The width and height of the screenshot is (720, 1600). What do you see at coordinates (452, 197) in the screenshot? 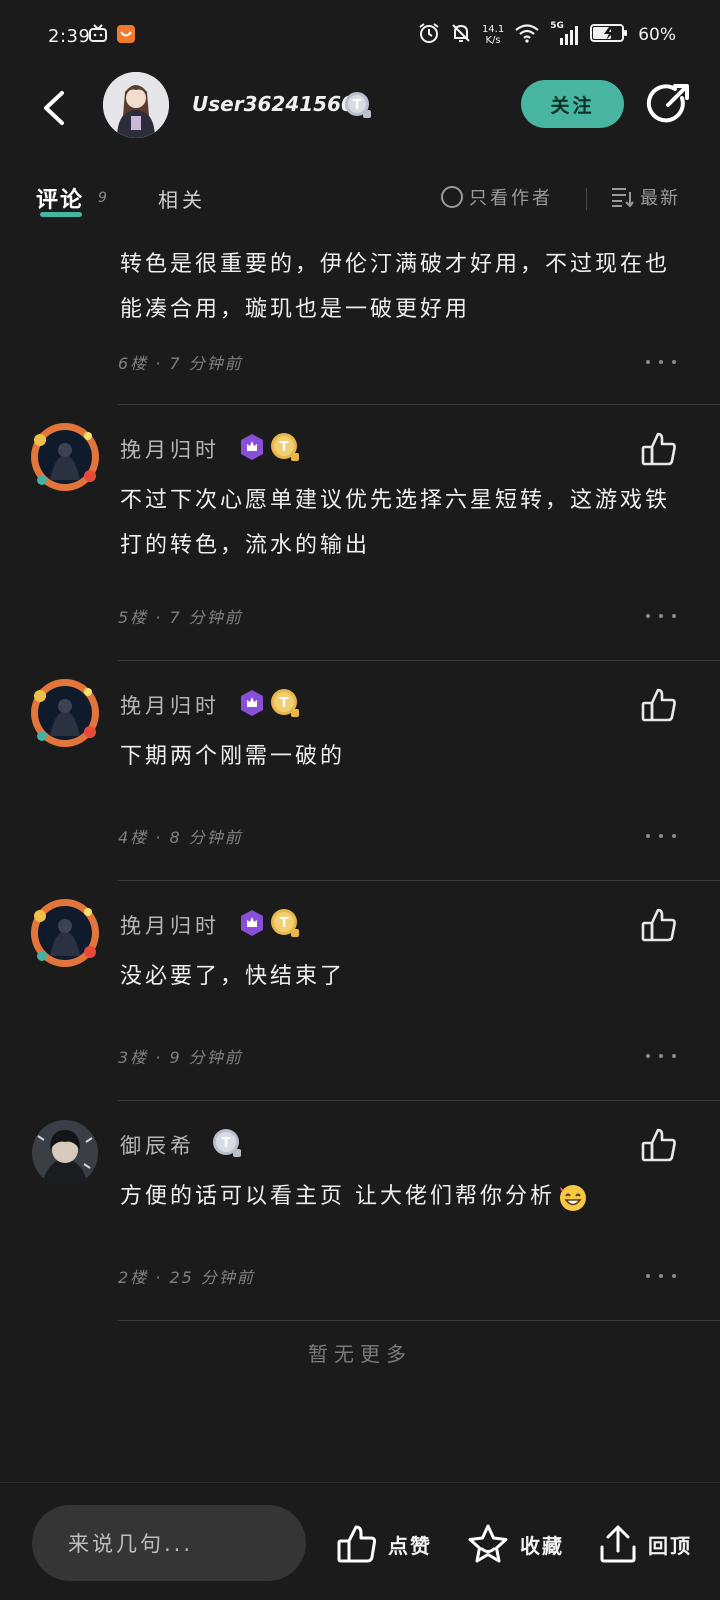
I see `radio-circle-icon` at bounding box center [452, 197].